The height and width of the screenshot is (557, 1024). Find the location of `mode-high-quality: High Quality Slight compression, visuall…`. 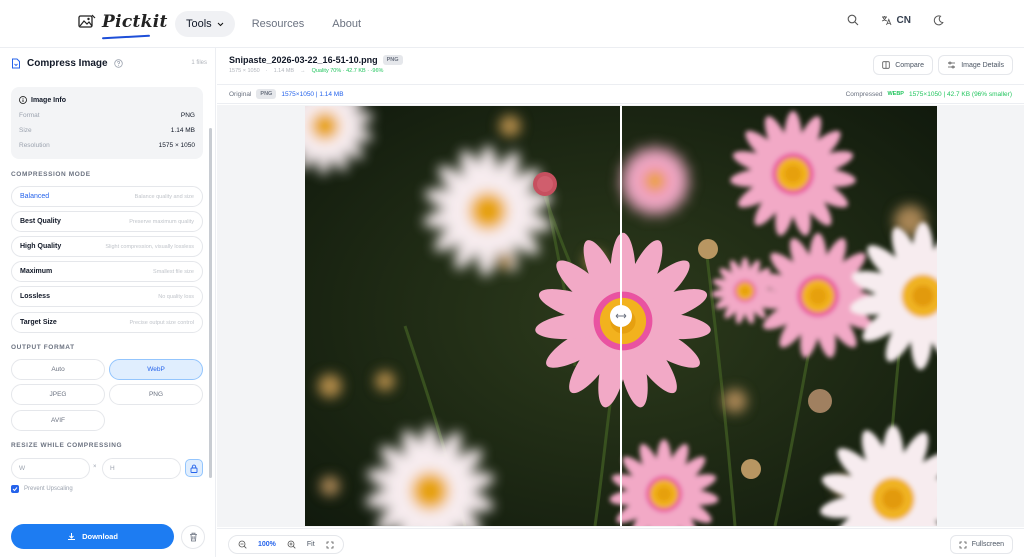

mode-high-quality: High Quality Slight compression, visuall… is located at coordinates (107, 246).